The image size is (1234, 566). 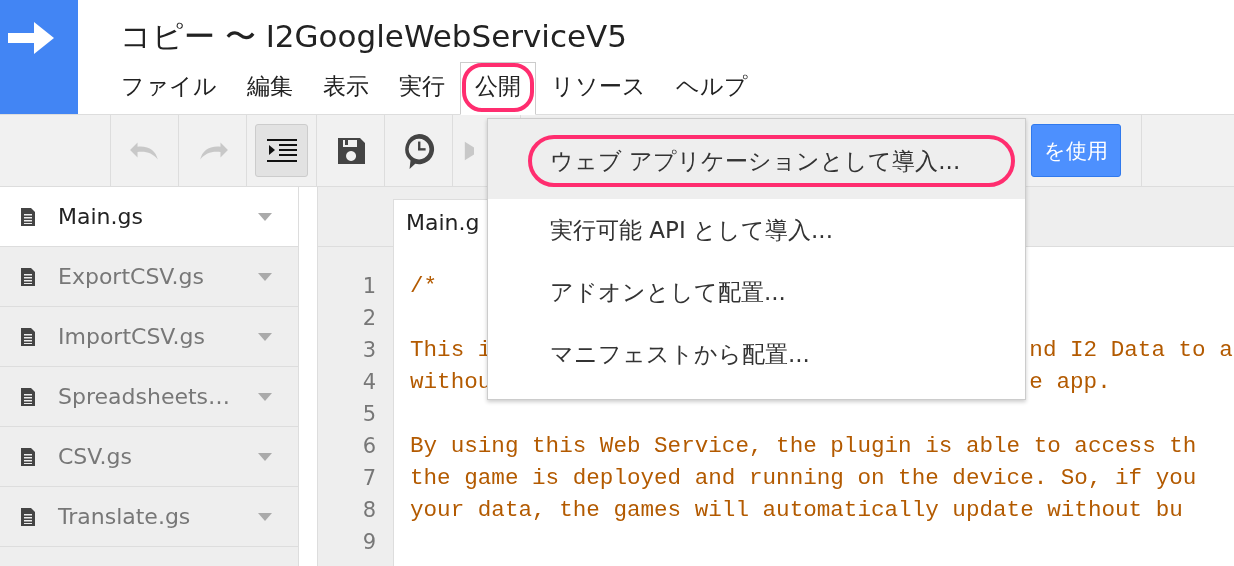 I want to click on code-text: /*, so click(x=423, y=286).